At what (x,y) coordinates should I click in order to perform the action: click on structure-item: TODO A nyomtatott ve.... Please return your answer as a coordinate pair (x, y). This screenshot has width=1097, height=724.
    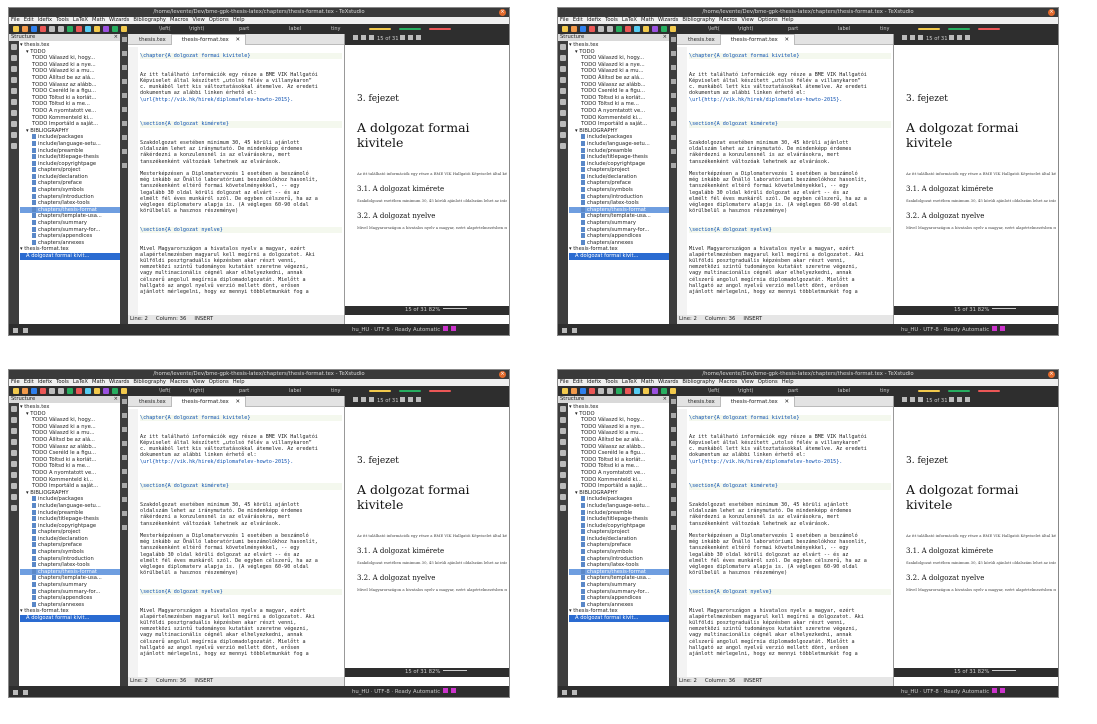
    Looking at the image, I should click on (619, 473).